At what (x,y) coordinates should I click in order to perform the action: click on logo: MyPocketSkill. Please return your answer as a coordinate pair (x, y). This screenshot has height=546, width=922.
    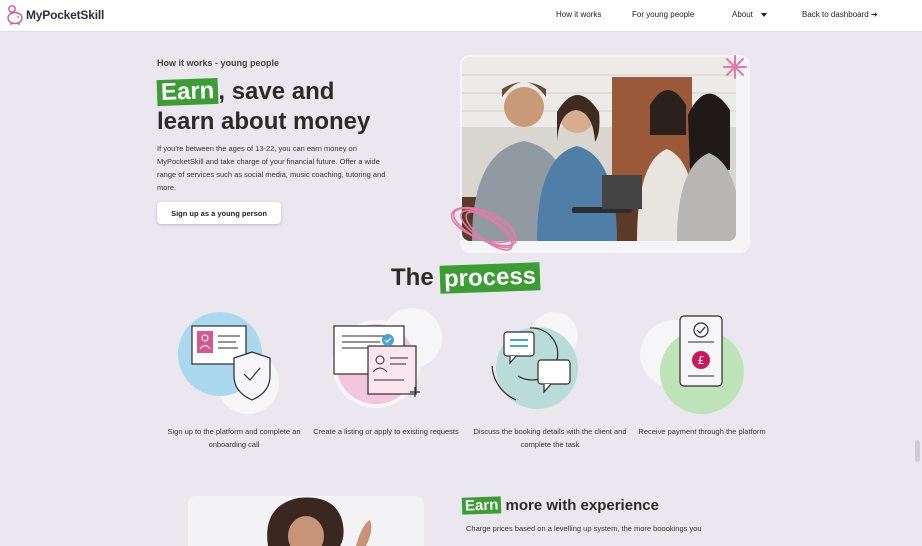
    Looking at the image, I should click on (55, 15).